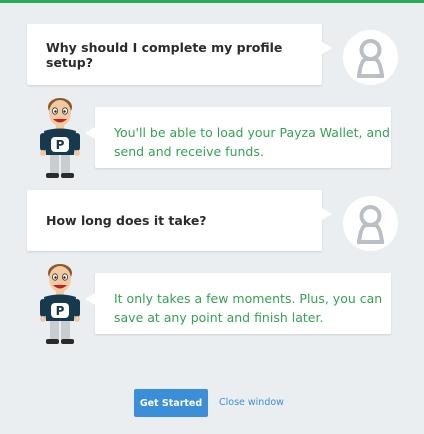 This screenshot has width=424, height=434. Describe the element at coordinates (164, 54) in the screenshot. I see `question-text-1: Why should I complete my profile setup?` at that location.